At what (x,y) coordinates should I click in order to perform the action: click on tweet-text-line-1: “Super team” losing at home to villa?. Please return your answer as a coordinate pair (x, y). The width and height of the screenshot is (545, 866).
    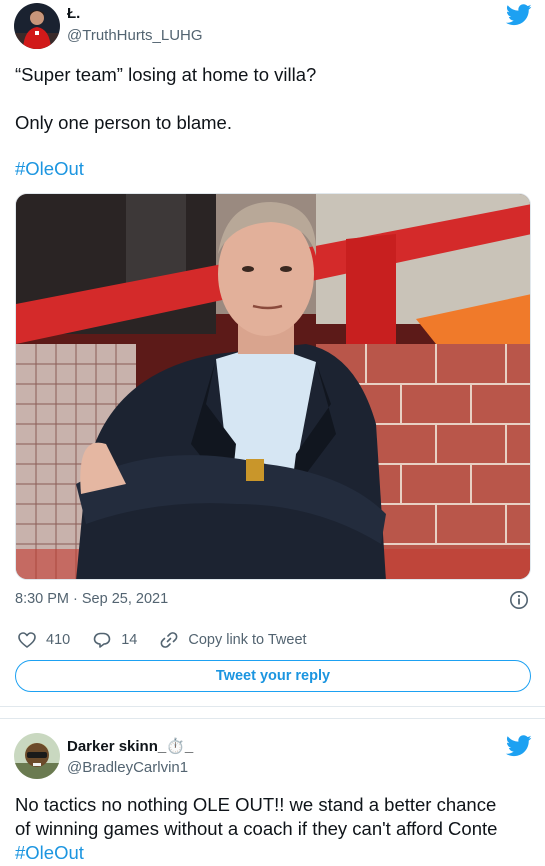
    Looking at the image, I should click on (166, 74).